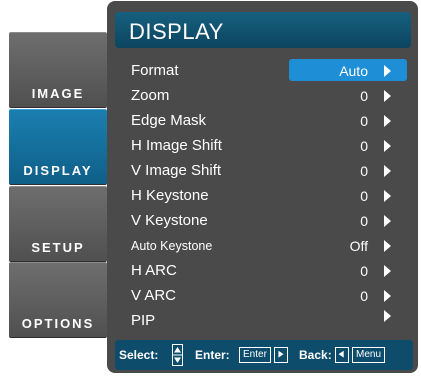 Image resolution: width=421 pixels, height=378 pixels. What do you see at coordinates (267, 195) in the screenshot?
I see `menu-item-h-keystone: H Keystone 0` at bounding box center [267, 195].